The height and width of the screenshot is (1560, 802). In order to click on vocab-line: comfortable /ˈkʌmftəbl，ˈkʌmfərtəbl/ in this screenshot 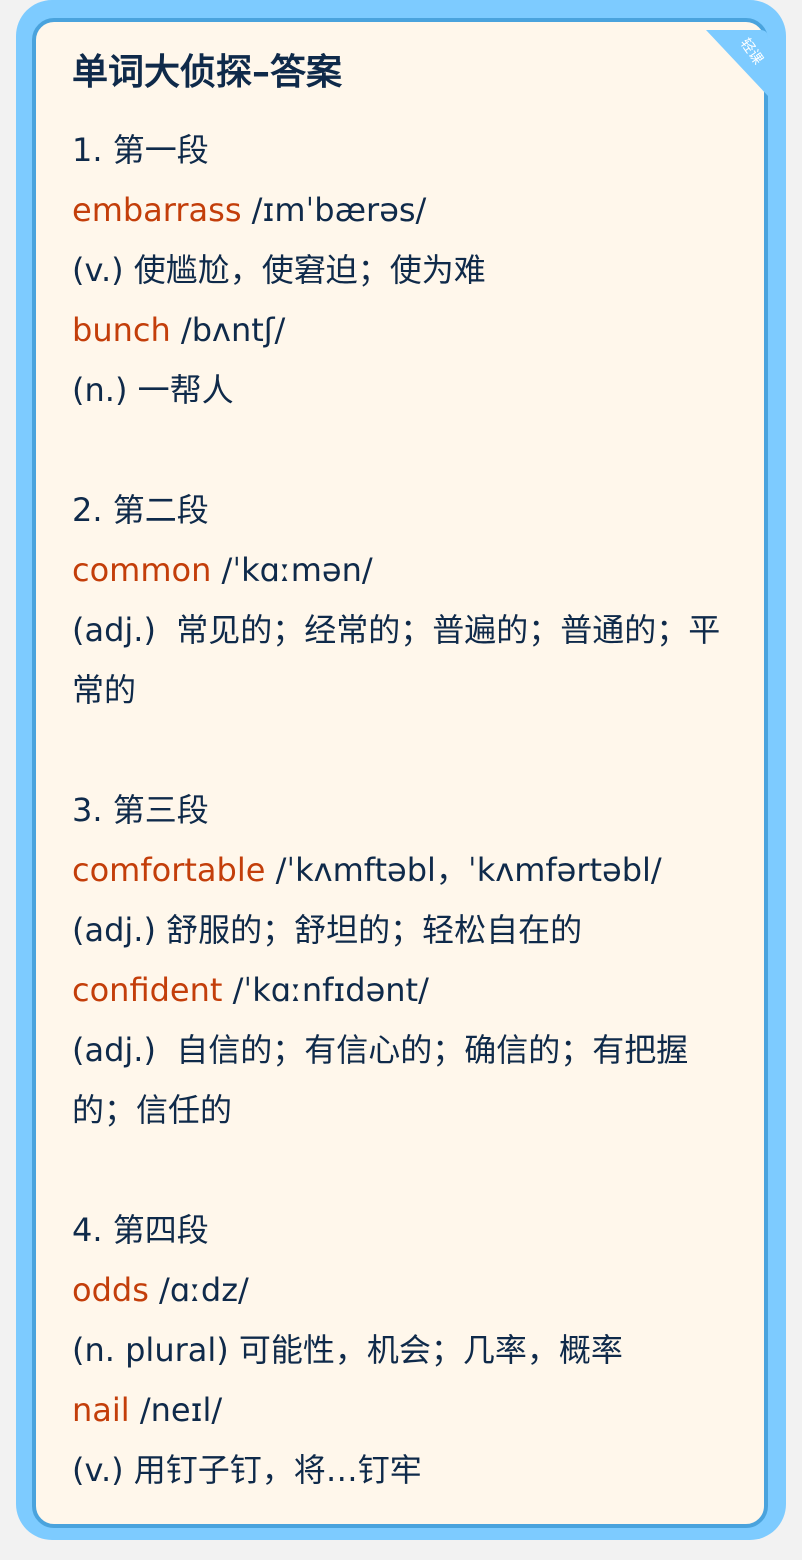, I will do `click(404, 870)`.